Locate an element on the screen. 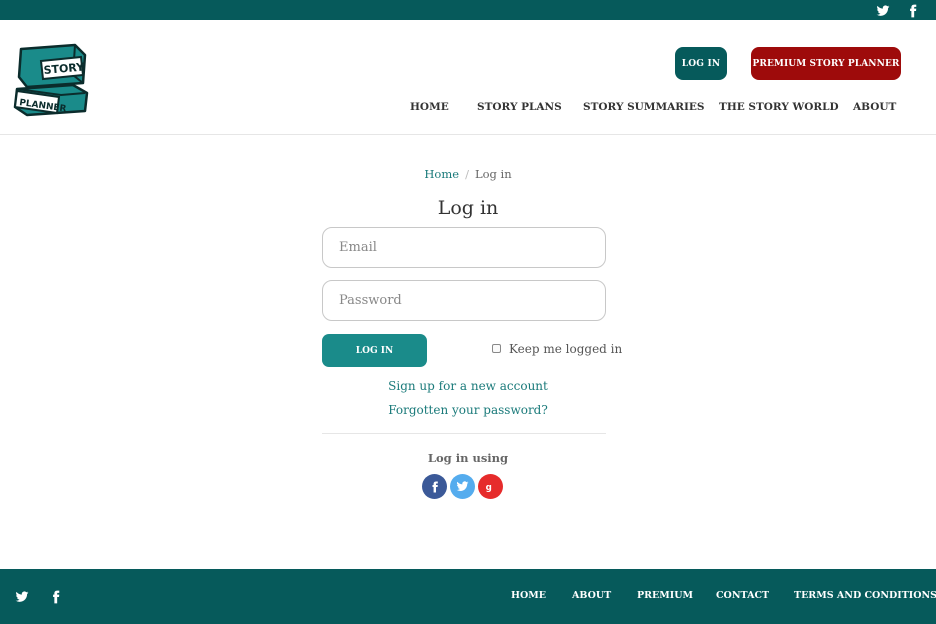  social-login-buttons: g is located at coordinates (464, 486).